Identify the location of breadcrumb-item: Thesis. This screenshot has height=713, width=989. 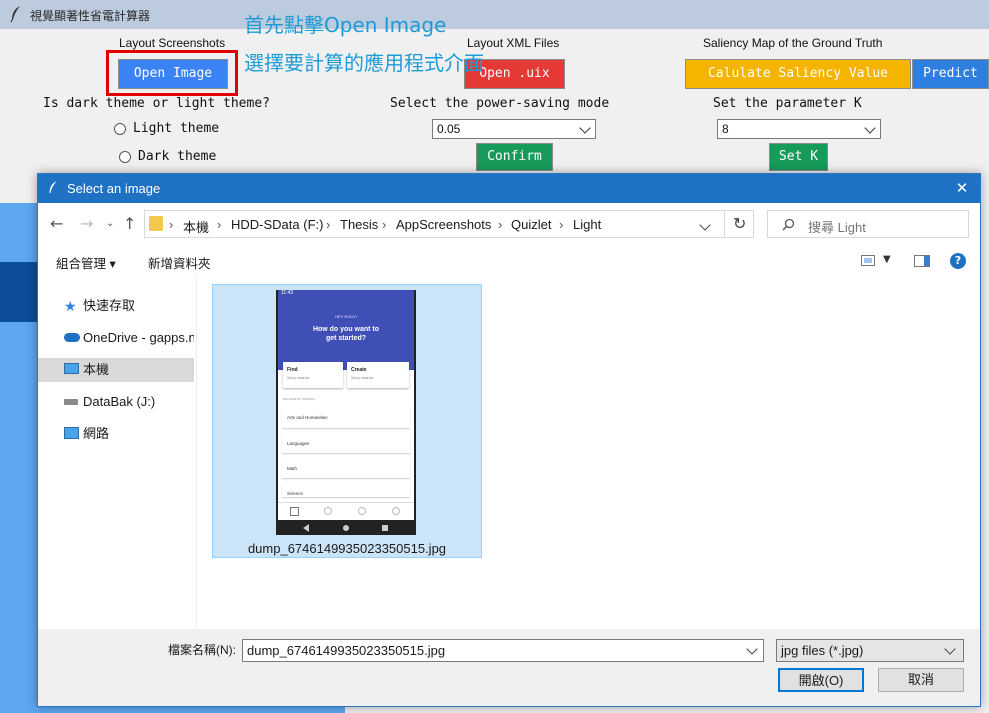
(359, 224).